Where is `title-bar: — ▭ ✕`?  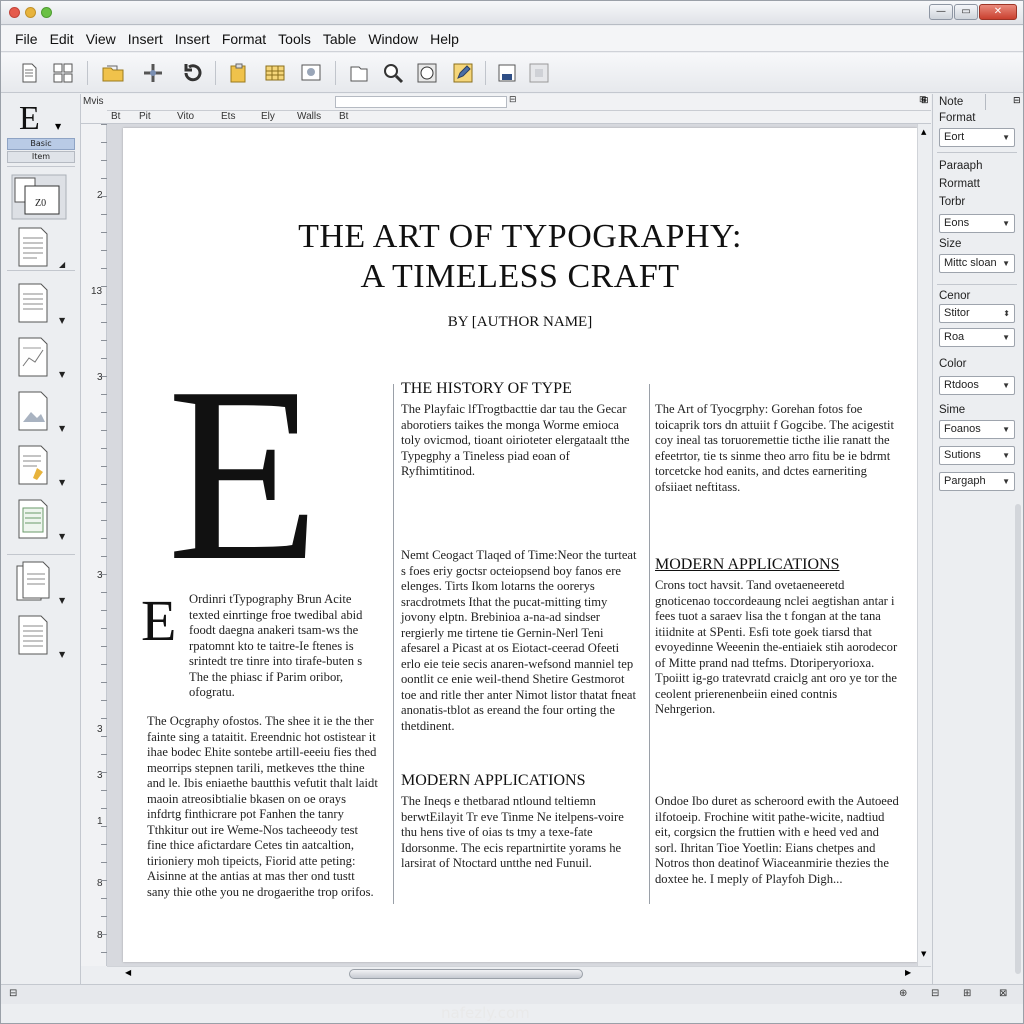 title-bar: — ▭ ✕ is located at coordinates (512, 13).